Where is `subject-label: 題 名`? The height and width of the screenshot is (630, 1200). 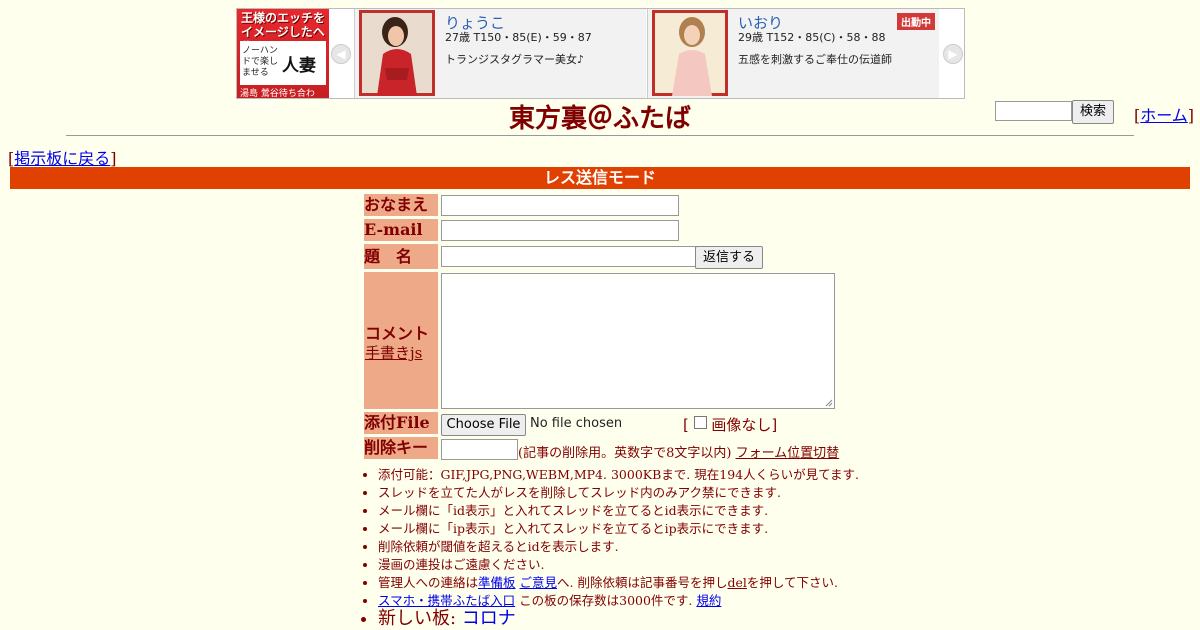 subject-label: 題 名 is located at coordinates (401, 256).